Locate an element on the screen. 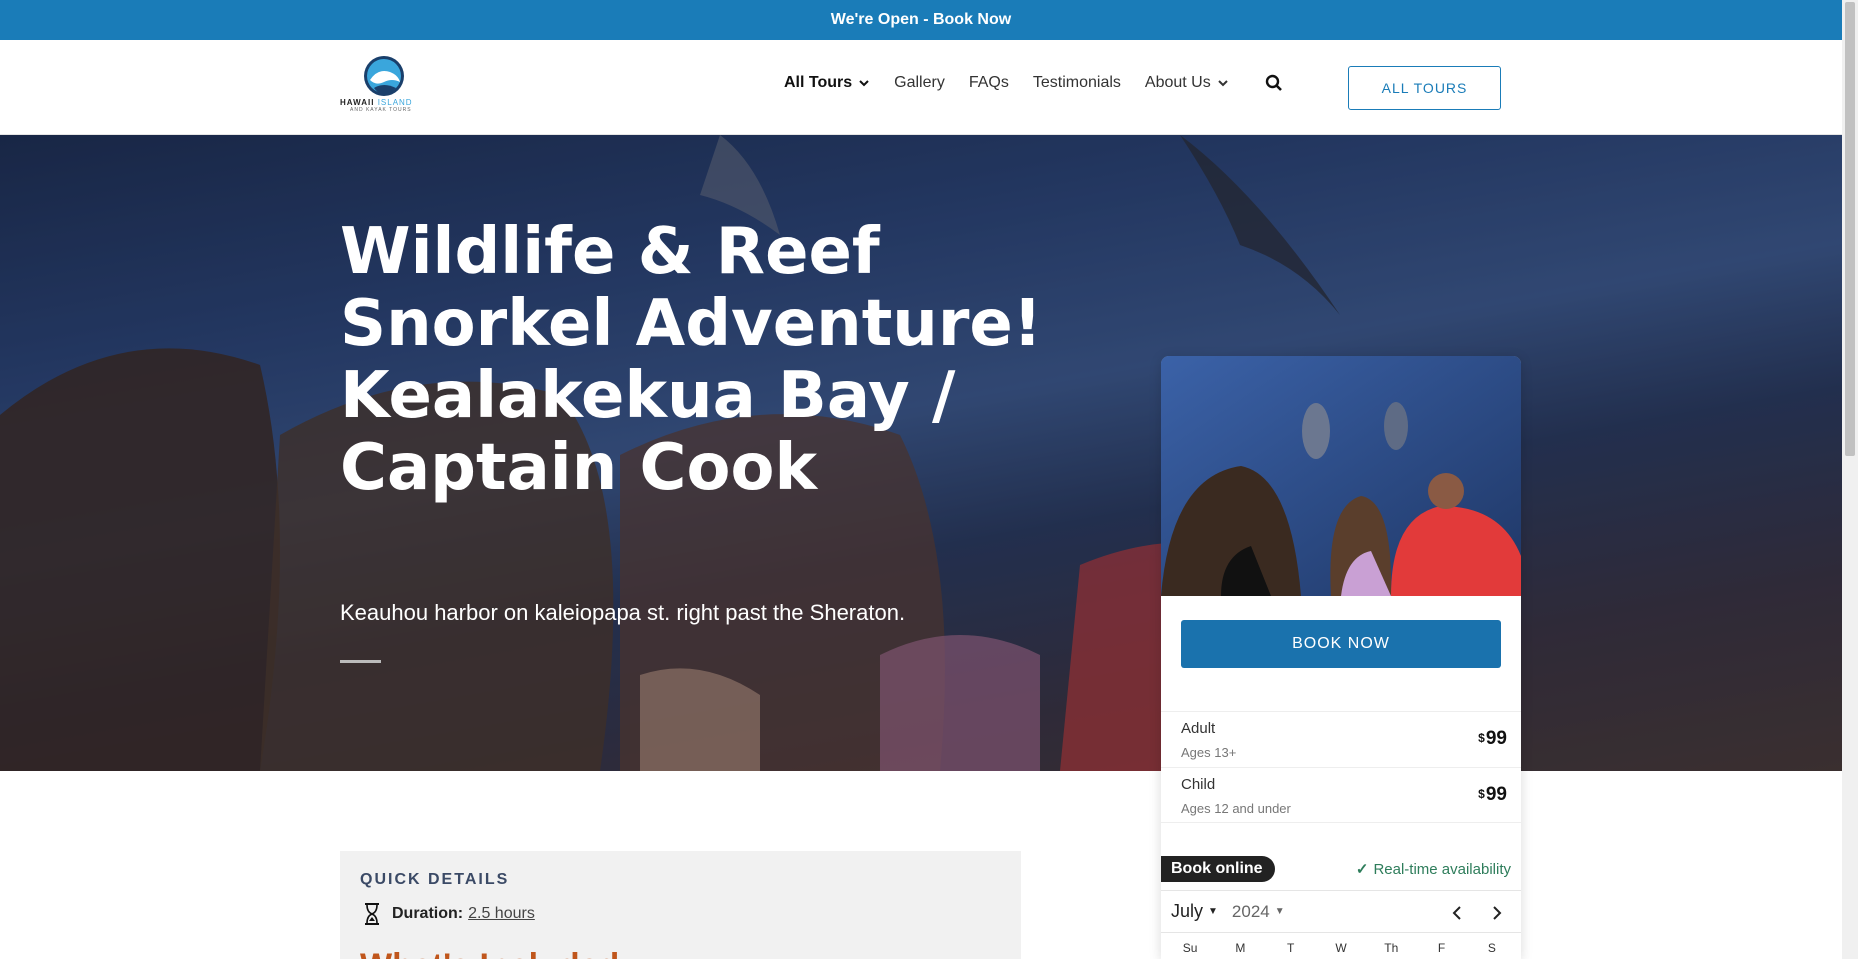  prev-month-button is located at coordinates (1457, 913).